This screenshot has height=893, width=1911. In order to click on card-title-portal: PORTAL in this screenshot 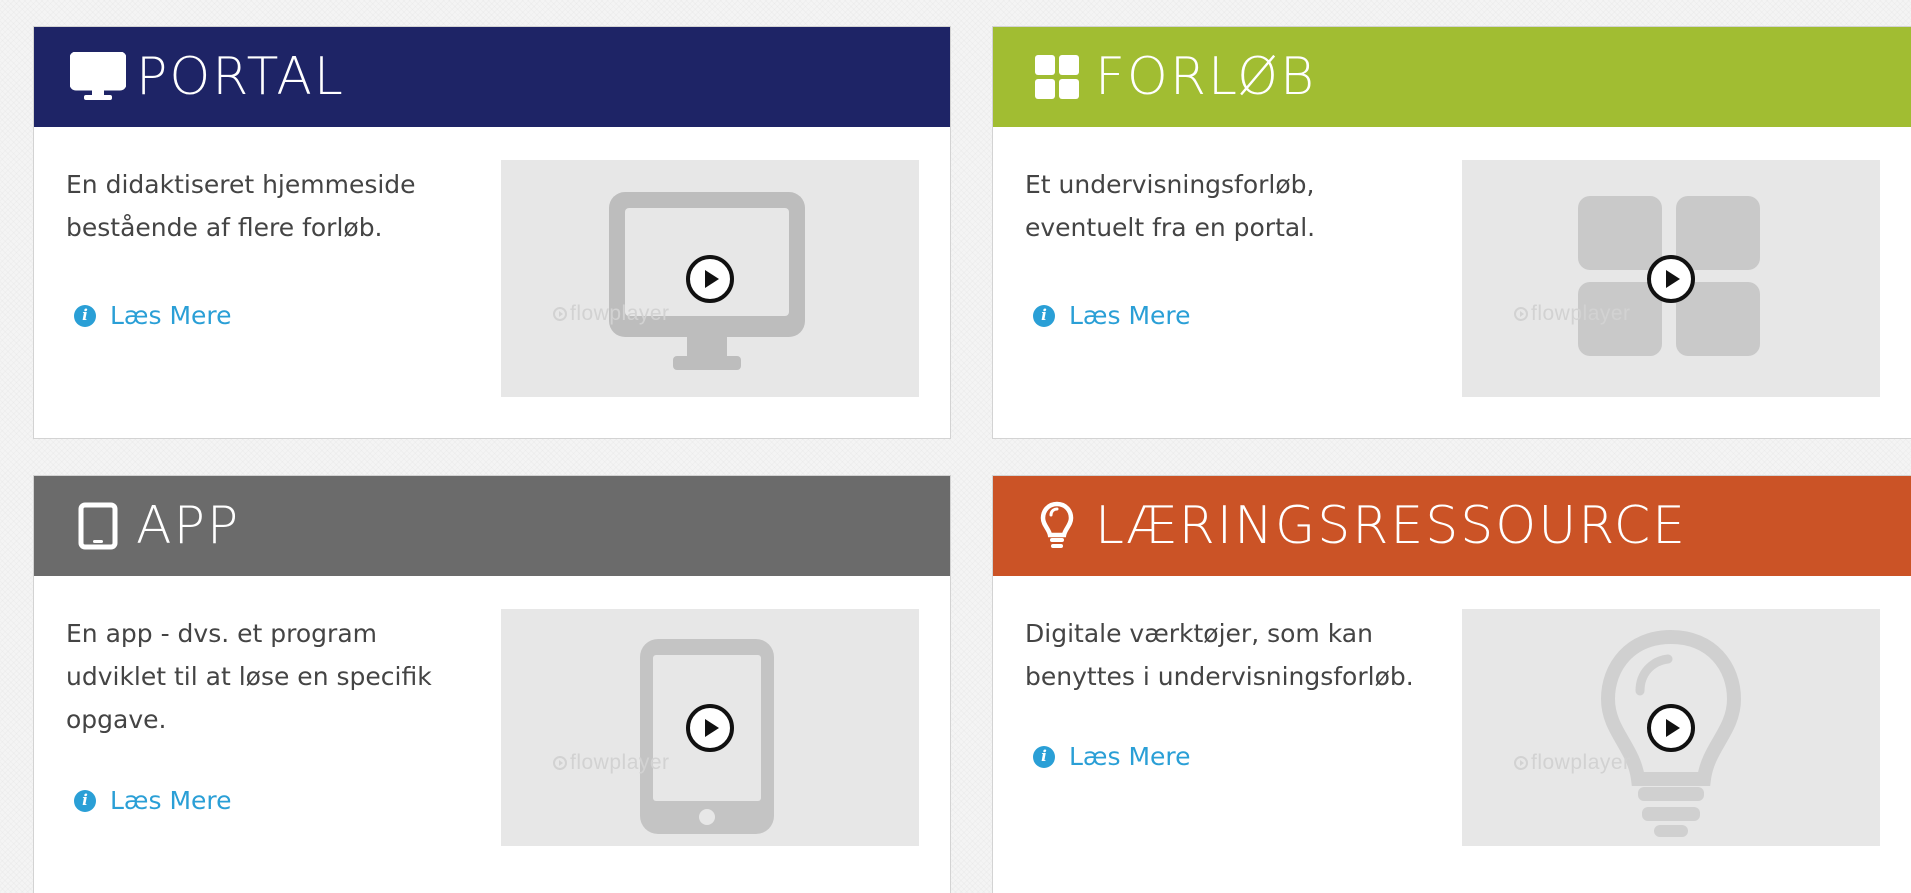, I will do `click(240, 77)`.